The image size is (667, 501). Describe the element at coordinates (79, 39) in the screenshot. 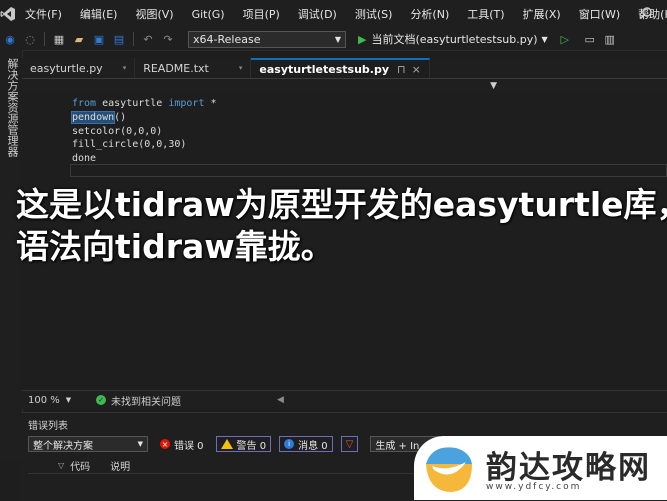

I see `open-folder-icon: ▰` at that location.